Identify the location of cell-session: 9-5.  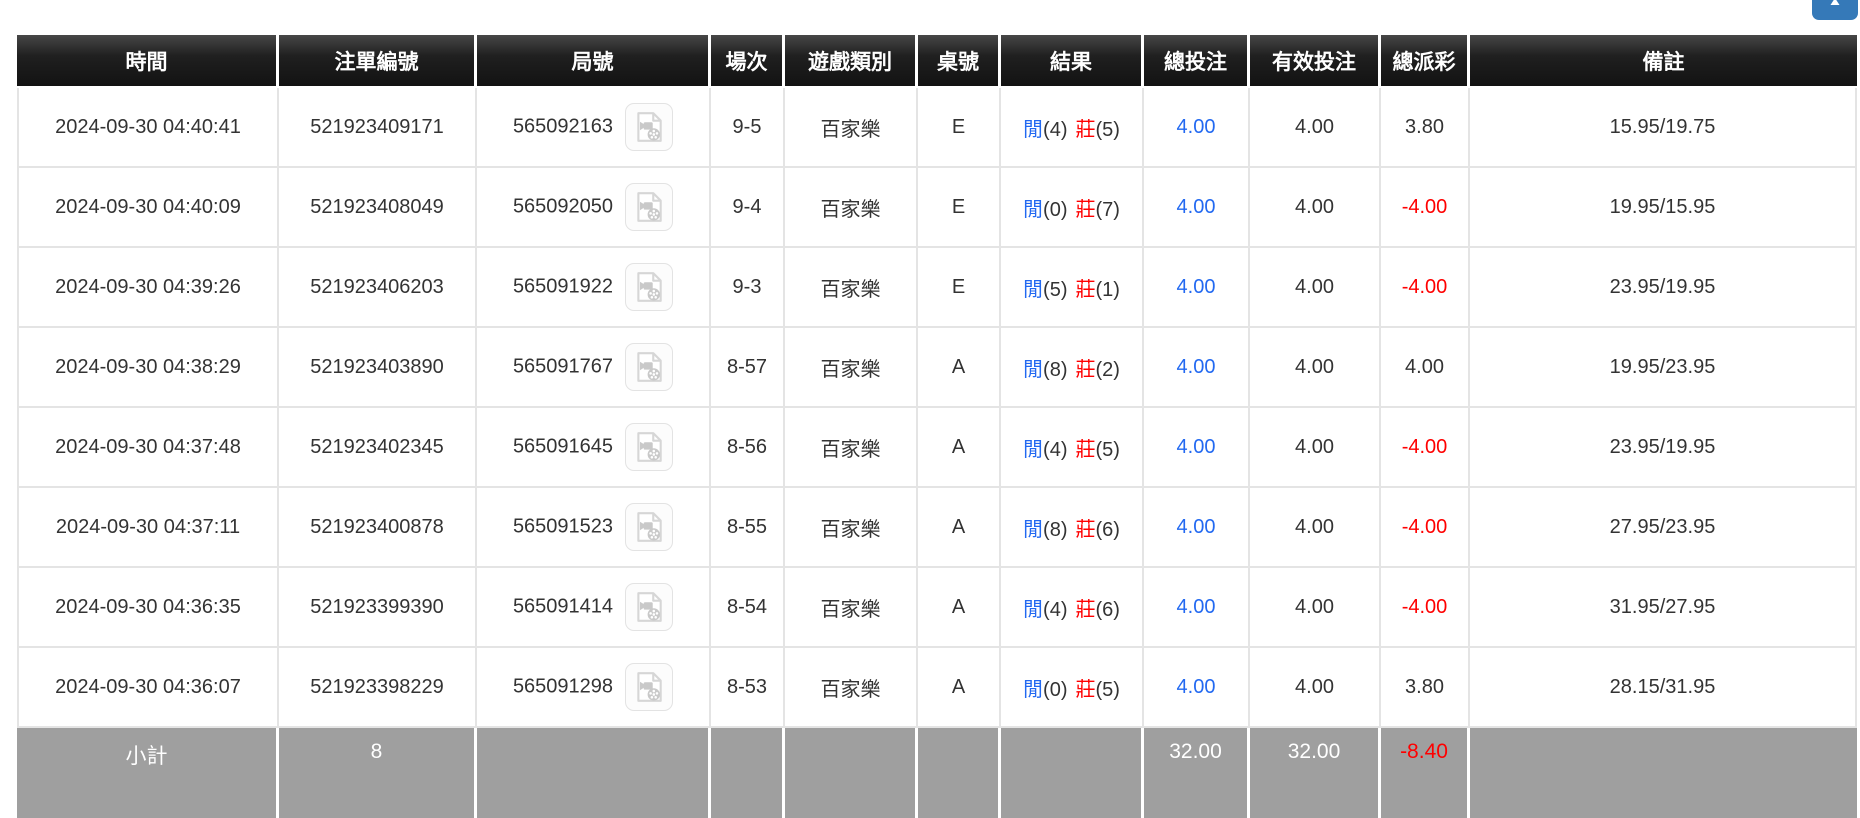
(748, 128).